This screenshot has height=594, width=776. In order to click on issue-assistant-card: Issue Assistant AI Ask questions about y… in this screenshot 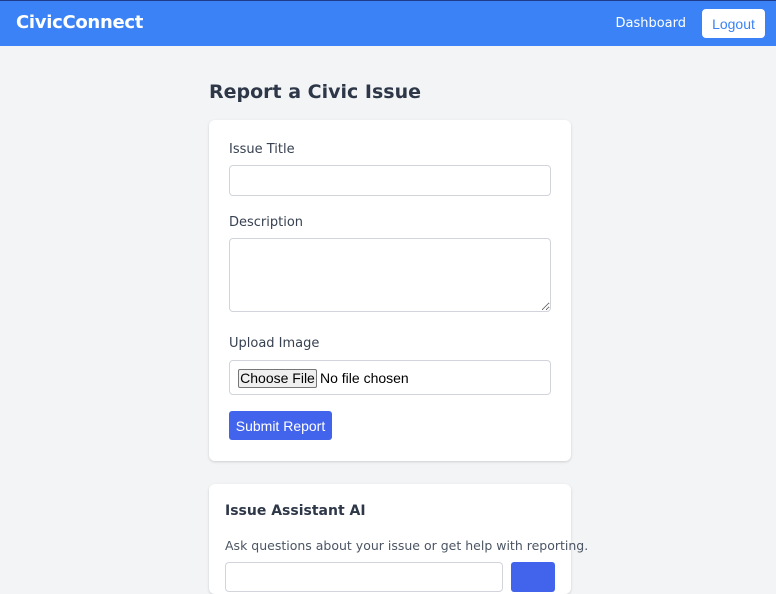, I will do `click(398, 539)`.